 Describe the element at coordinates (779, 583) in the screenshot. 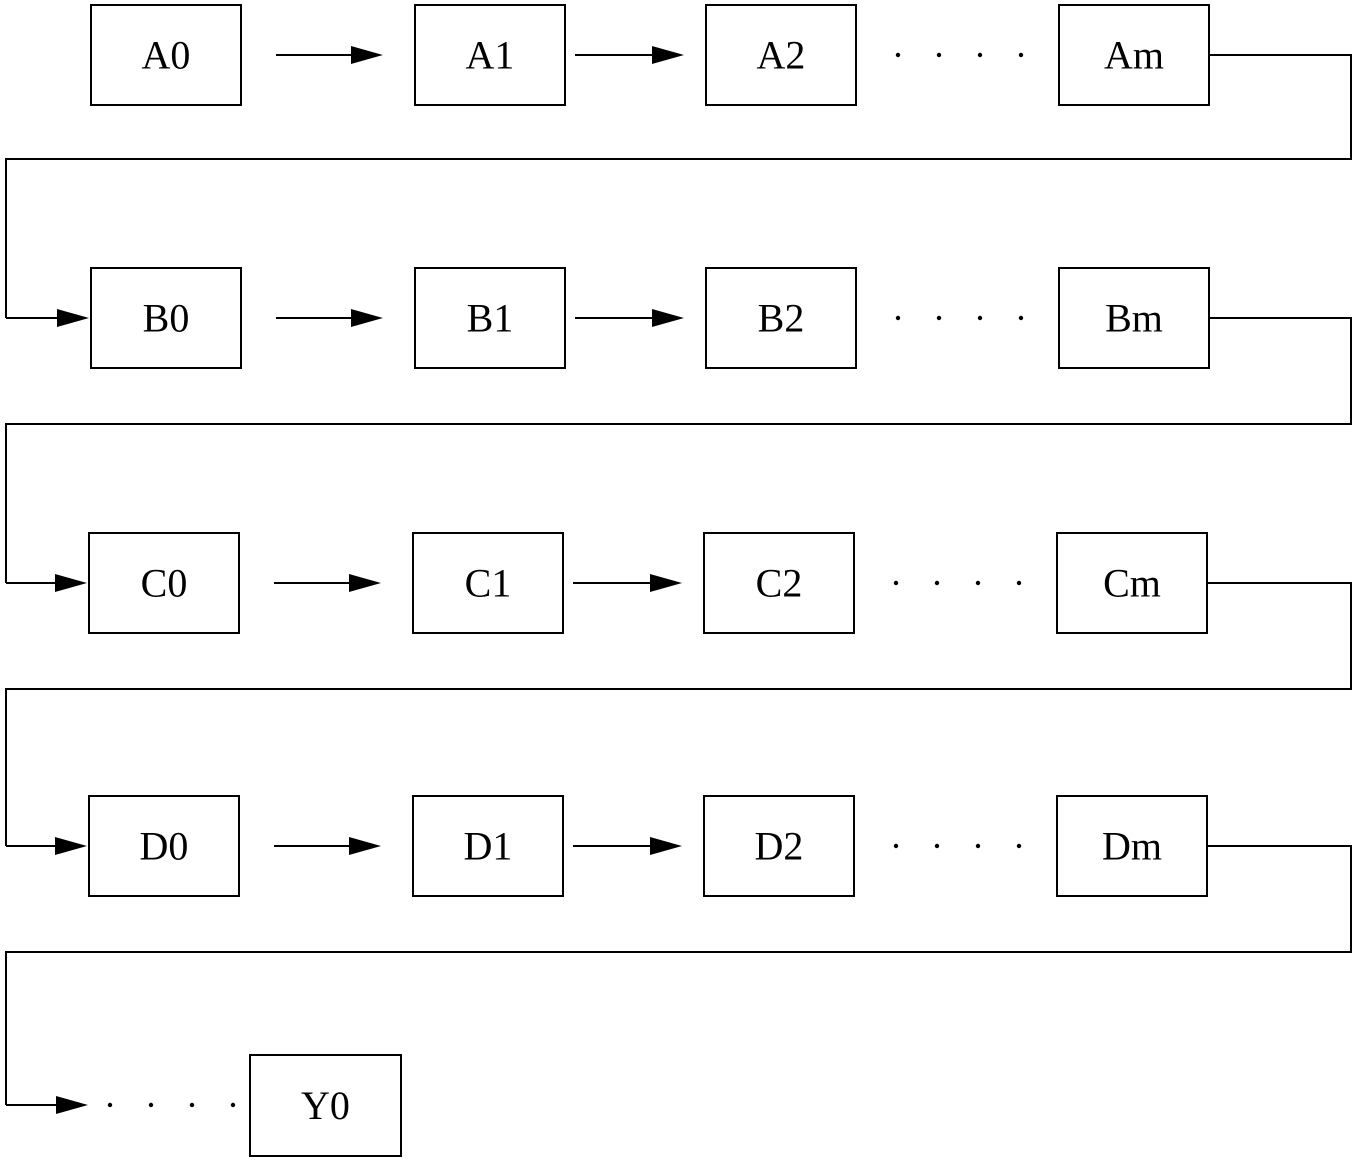

I see `node-c2-label: C2` at that location.